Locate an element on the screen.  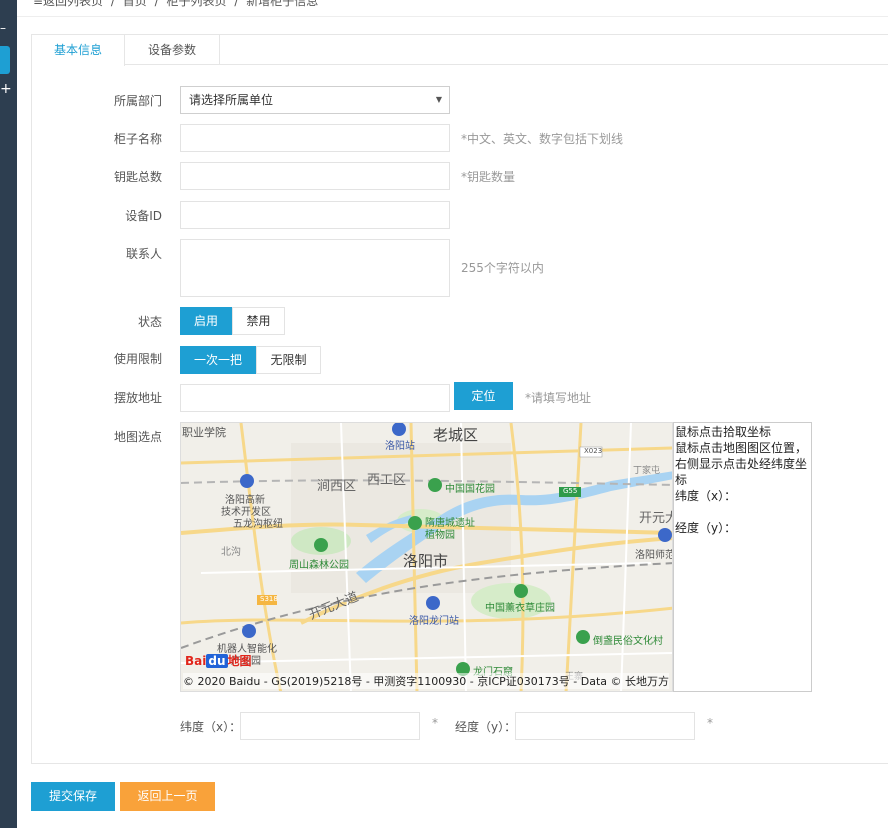
plus-icon: + is located at coordinates (6, 89).